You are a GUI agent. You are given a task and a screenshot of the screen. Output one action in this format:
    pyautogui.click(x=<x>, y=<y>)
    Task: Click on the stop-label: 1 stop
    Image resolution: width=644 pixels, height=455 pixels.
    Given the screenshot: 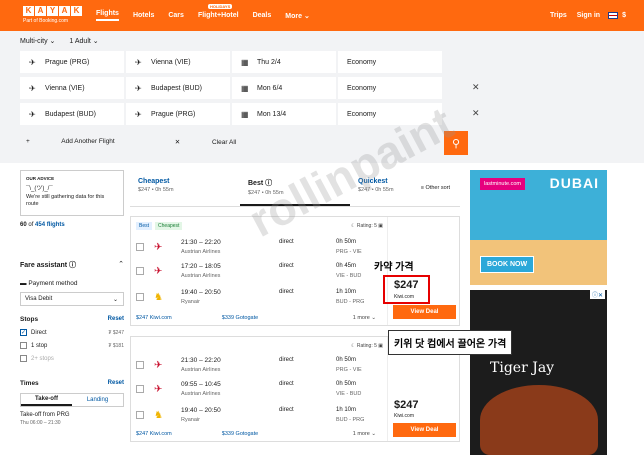 What is the action you would take?
    pyautogui.click(x=39, y=345)
    